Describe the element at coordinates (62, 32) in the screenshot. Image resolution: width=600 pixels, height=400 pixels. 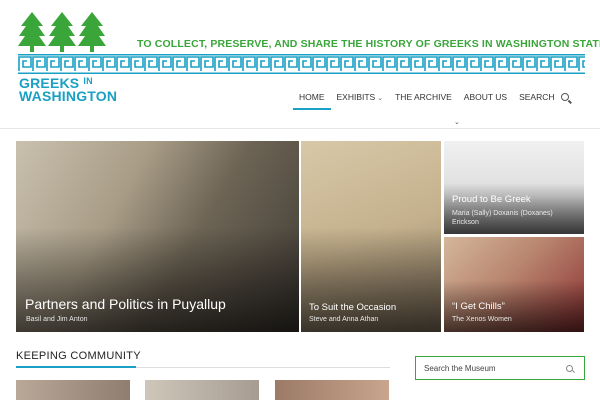
I see `logo-trees-icon` at that location.